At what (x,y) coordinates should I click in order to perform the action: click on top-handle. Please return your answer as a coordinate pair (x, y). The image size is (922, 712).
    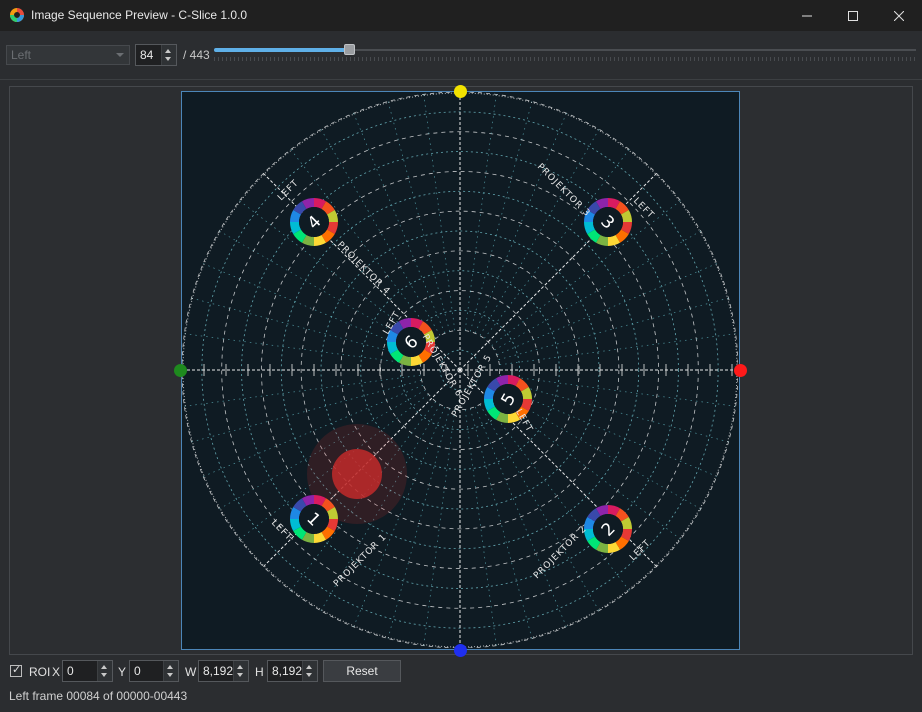
    Looking at the image, I should click on (460, 91).